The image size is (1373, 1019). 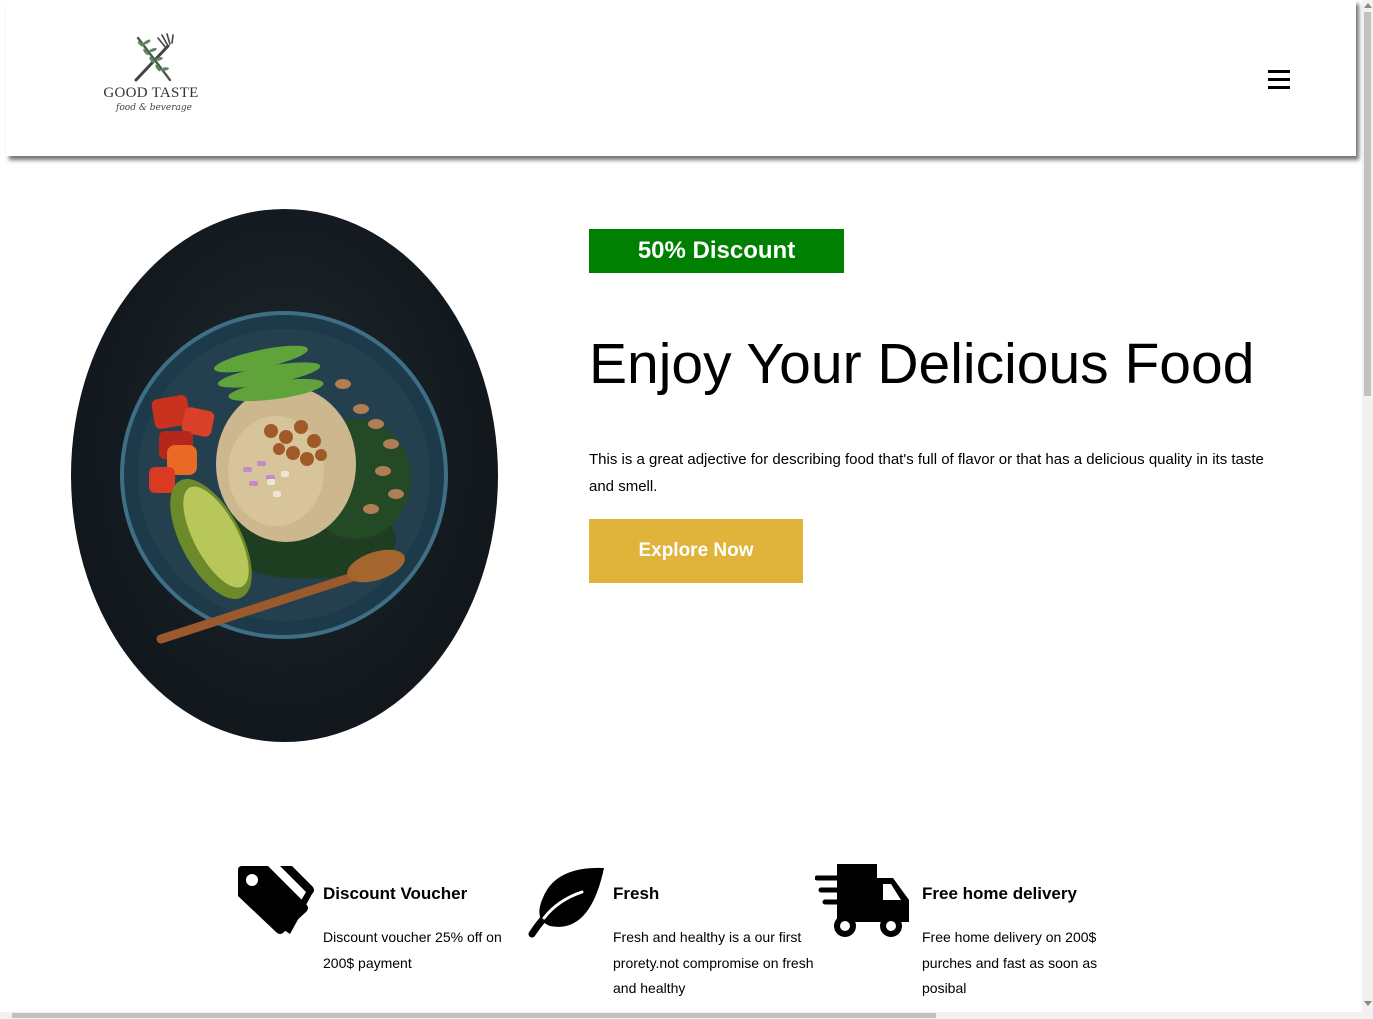 I want to click on discount-badge: 50% Discount, so click(x=716, y=251).